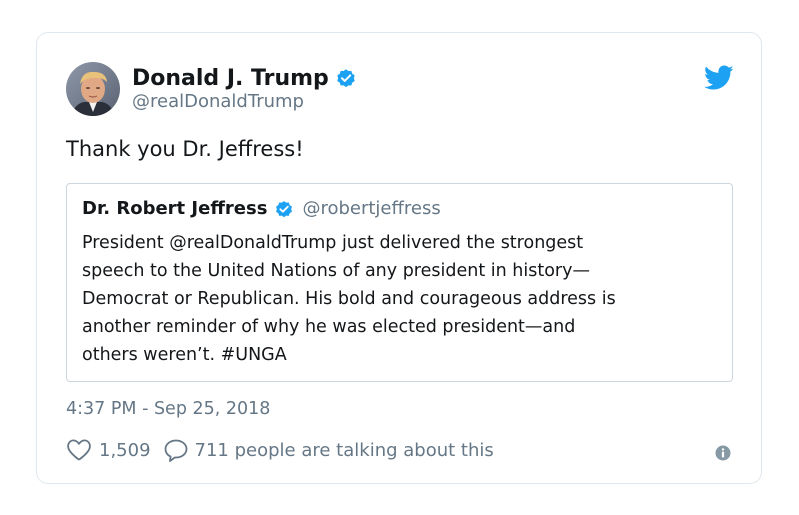  Describe the element at coordinates (344, 450) in the screenshot. I see `talking-about-link: 711 people are talking about this` at that location.